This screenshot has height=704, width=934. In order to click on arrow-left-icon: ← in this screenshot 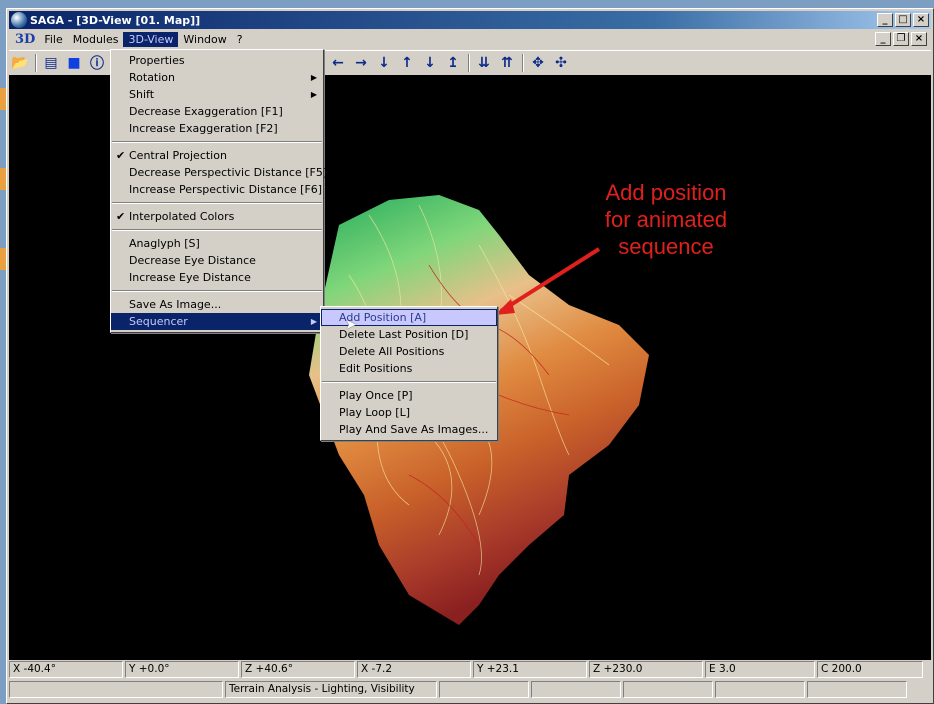, I will do `click(338, 63)`.